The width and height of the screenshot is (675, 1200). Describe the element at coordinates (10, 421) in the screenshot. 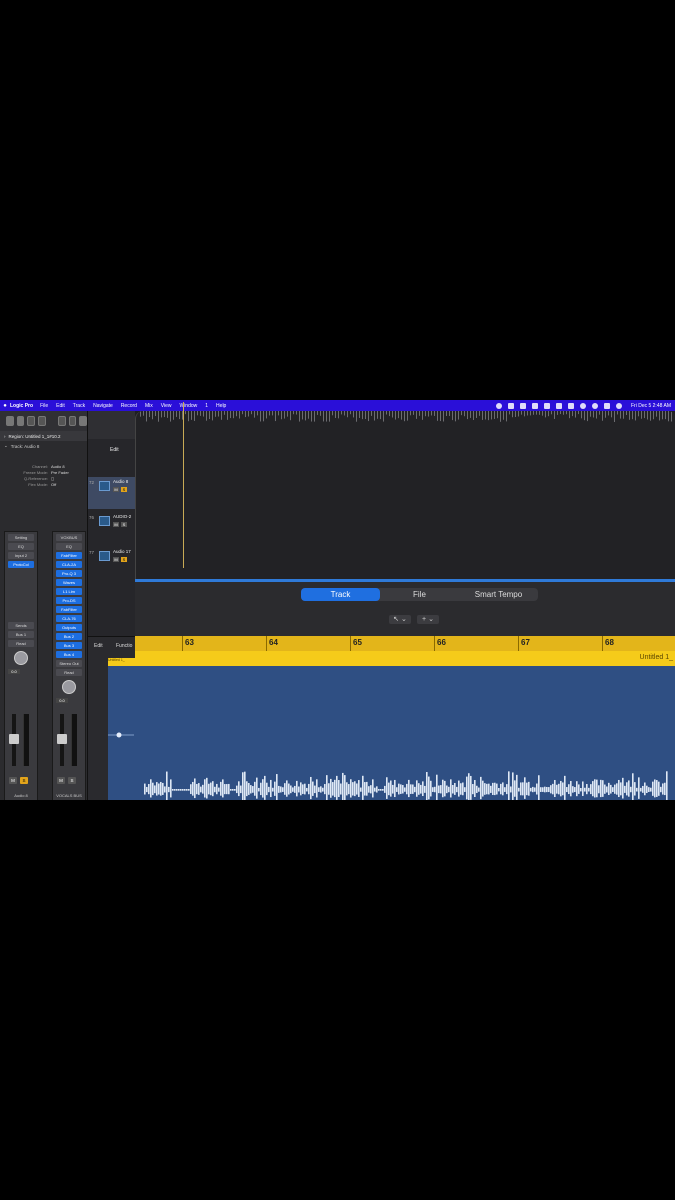

I see `library-button` at that location.